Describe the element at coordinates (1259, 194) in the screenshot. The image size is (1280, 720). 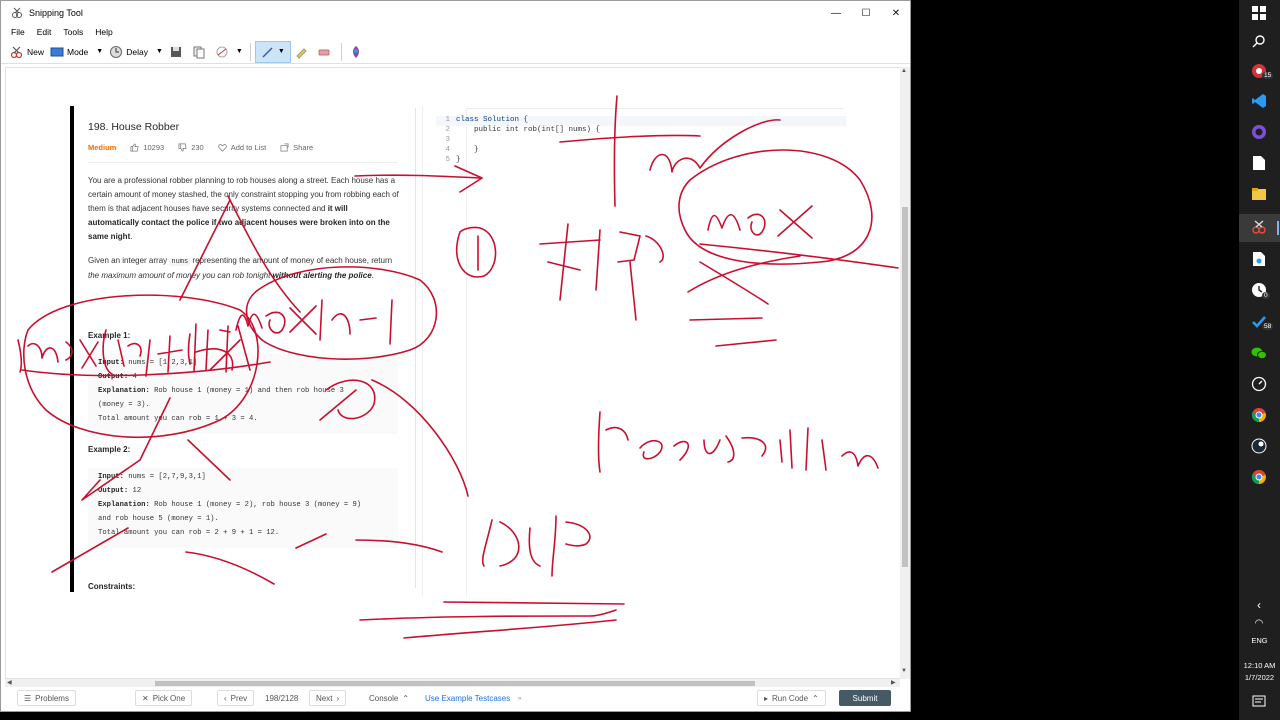
I see `file-explorer-icon` at that location.